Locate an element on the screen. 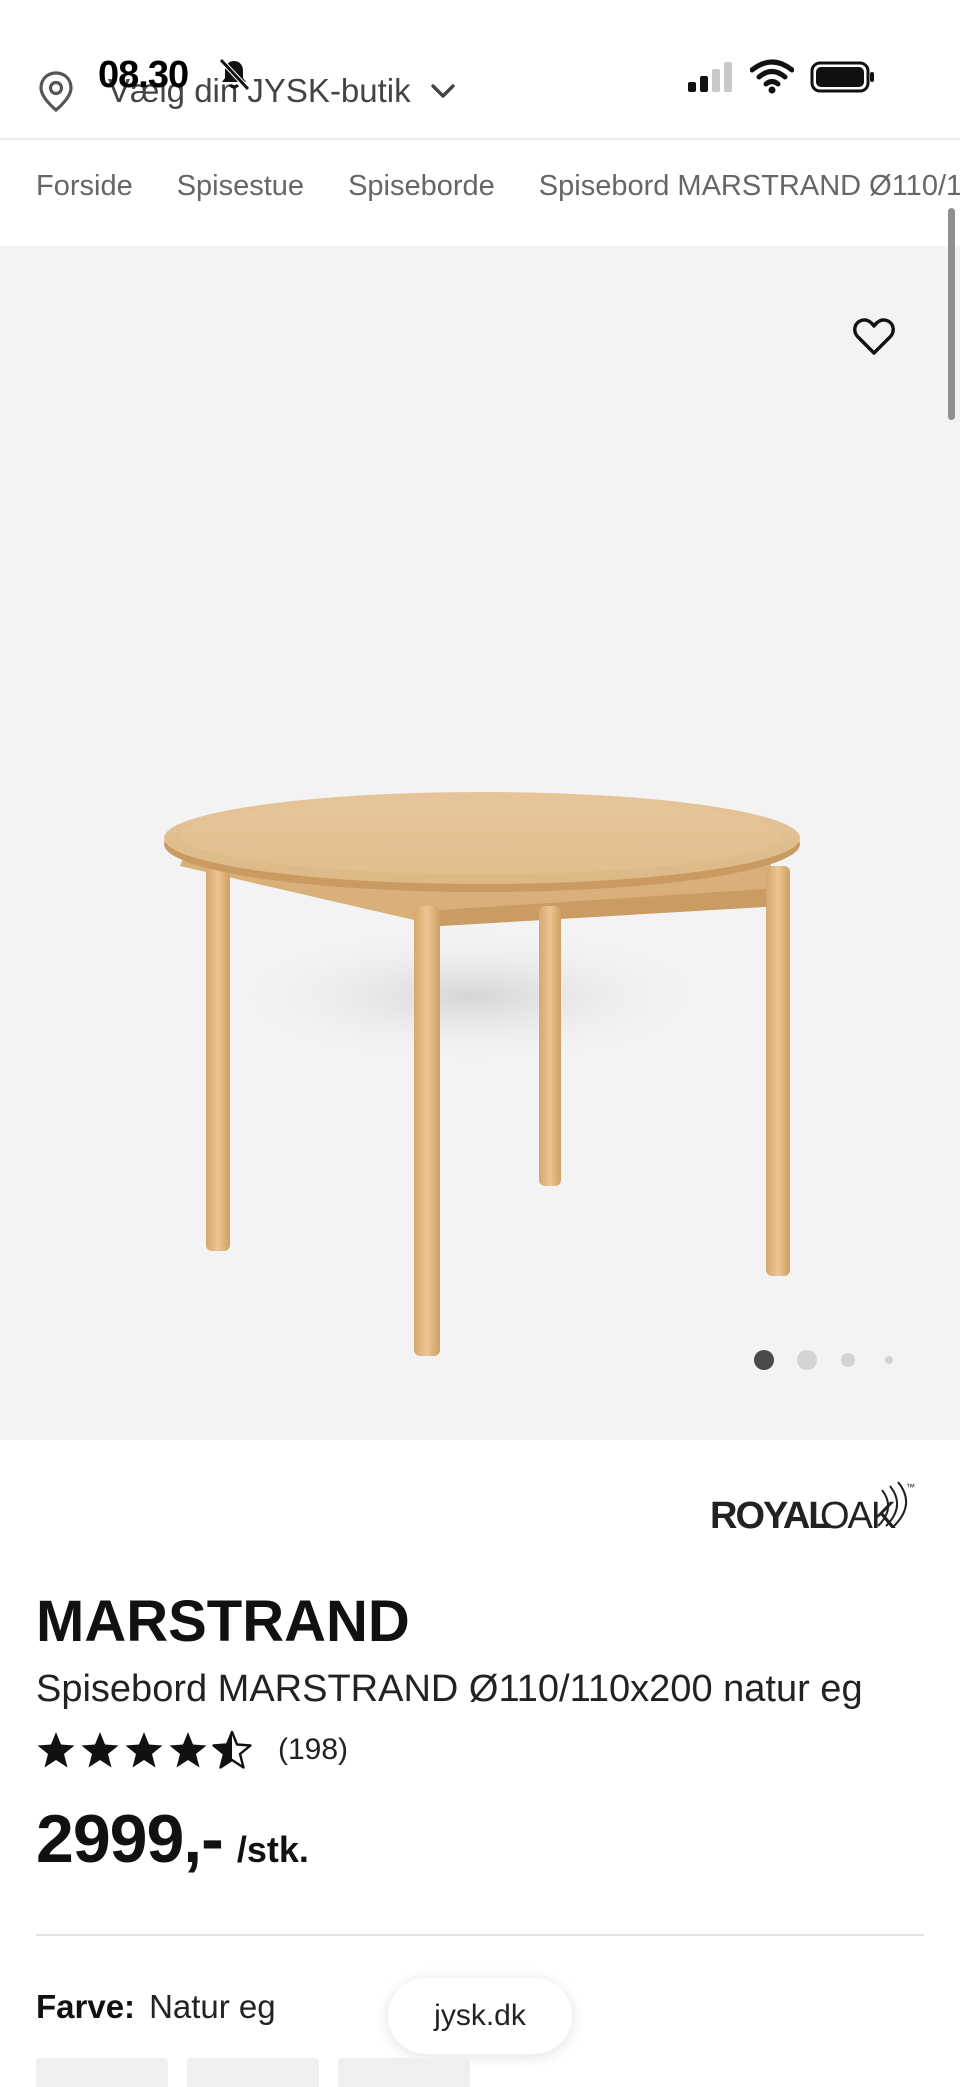  color-value: Natur eg is located at coordinates (212, 2006).